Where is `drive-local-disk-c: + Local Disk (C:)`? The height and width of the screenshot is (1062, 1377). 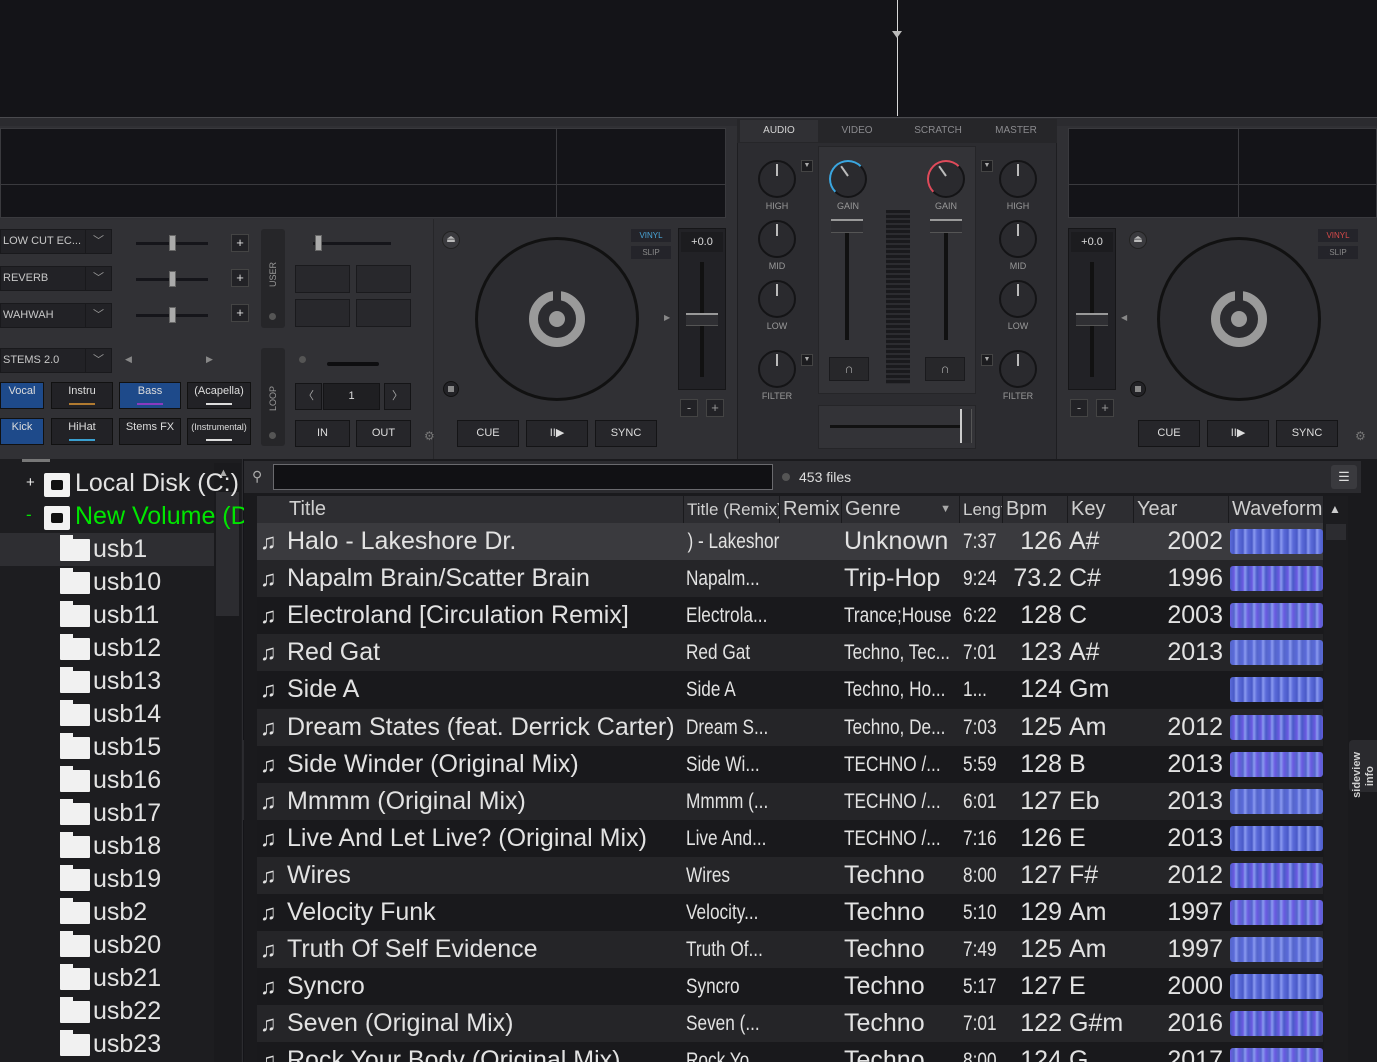
drive-local-disk-c: + Local Disk (C:) is located at coordinates (119, 483).